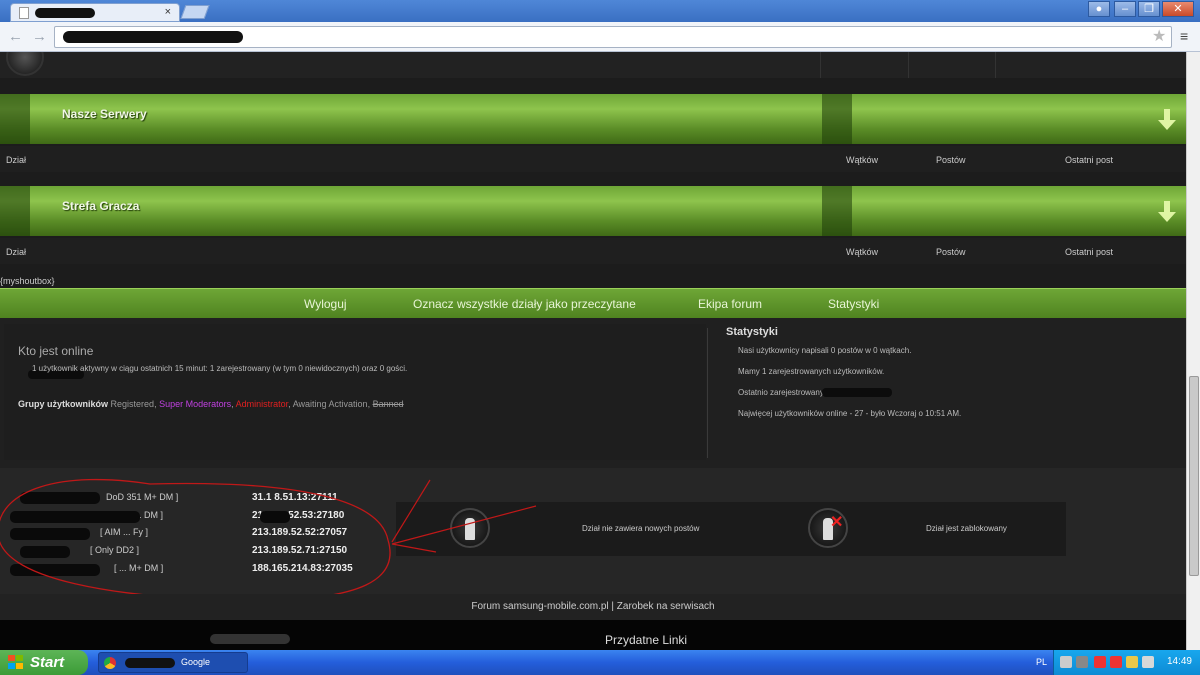  Describe the element at coordinates (27, 281) in the screenshot. I see `shoutbox-placeholder: {myshoutbox}` at that location.